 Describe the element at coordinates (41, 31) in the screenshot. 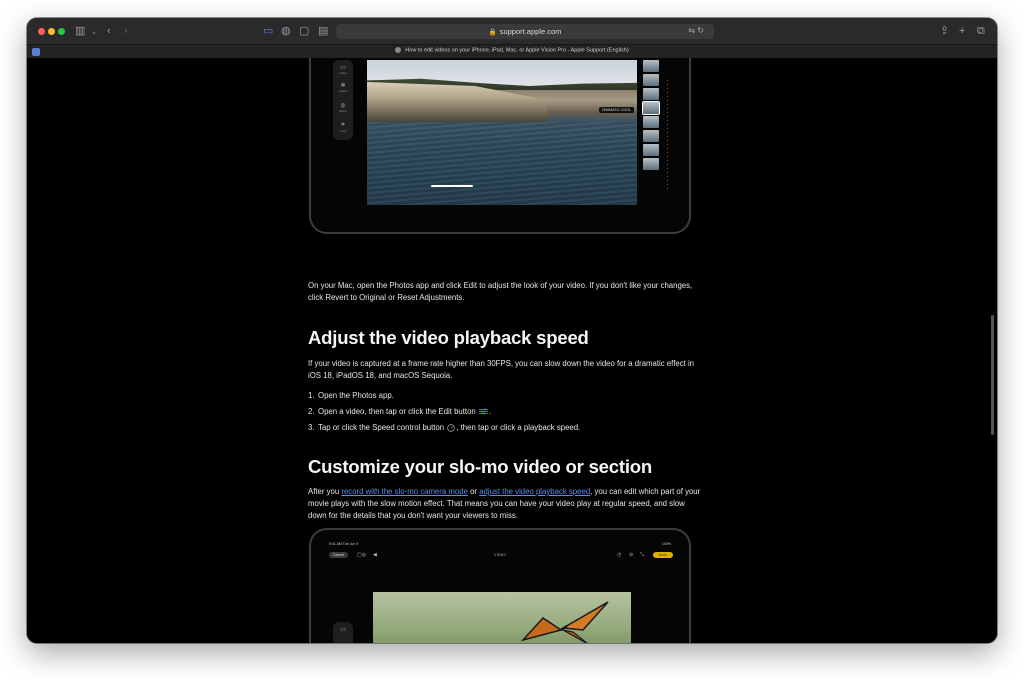

I see `close-window-button` at that location.